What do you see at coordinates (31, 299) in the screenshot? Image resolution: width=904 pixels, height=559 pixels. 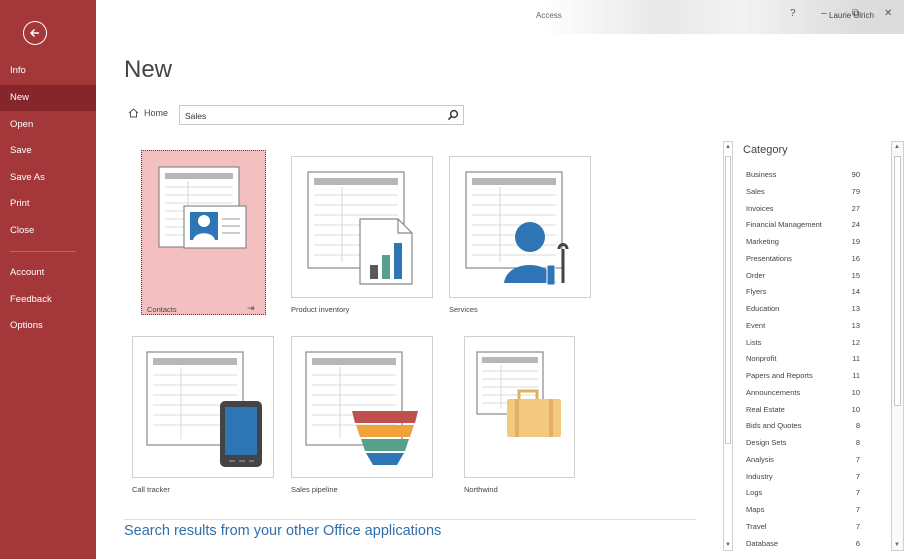 I see `nav-label: Feedback` at bounding box center [31, 299].